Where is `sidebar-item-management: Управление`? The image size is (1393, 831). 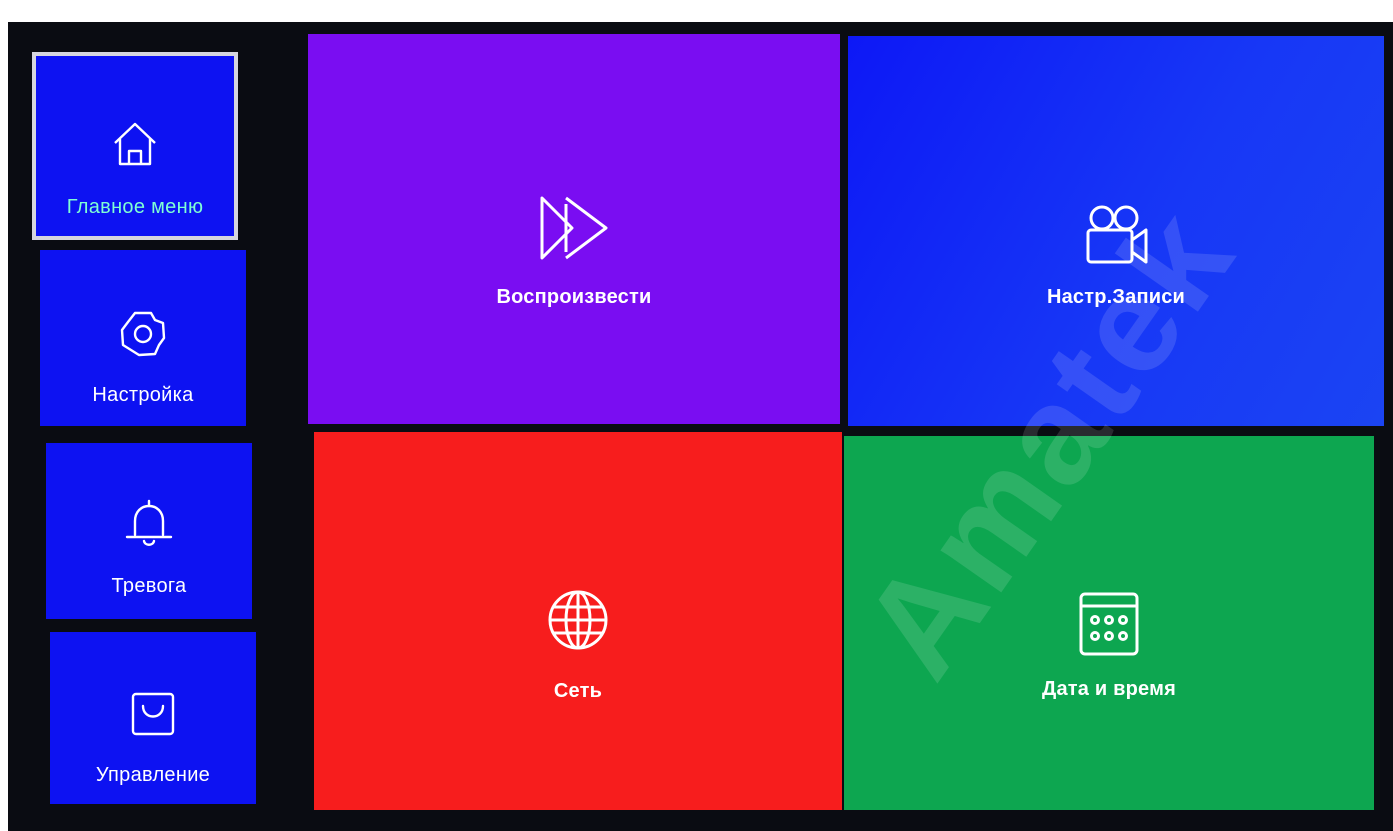 sidebar-item-management: Управление is located at coordinates (153, 718).